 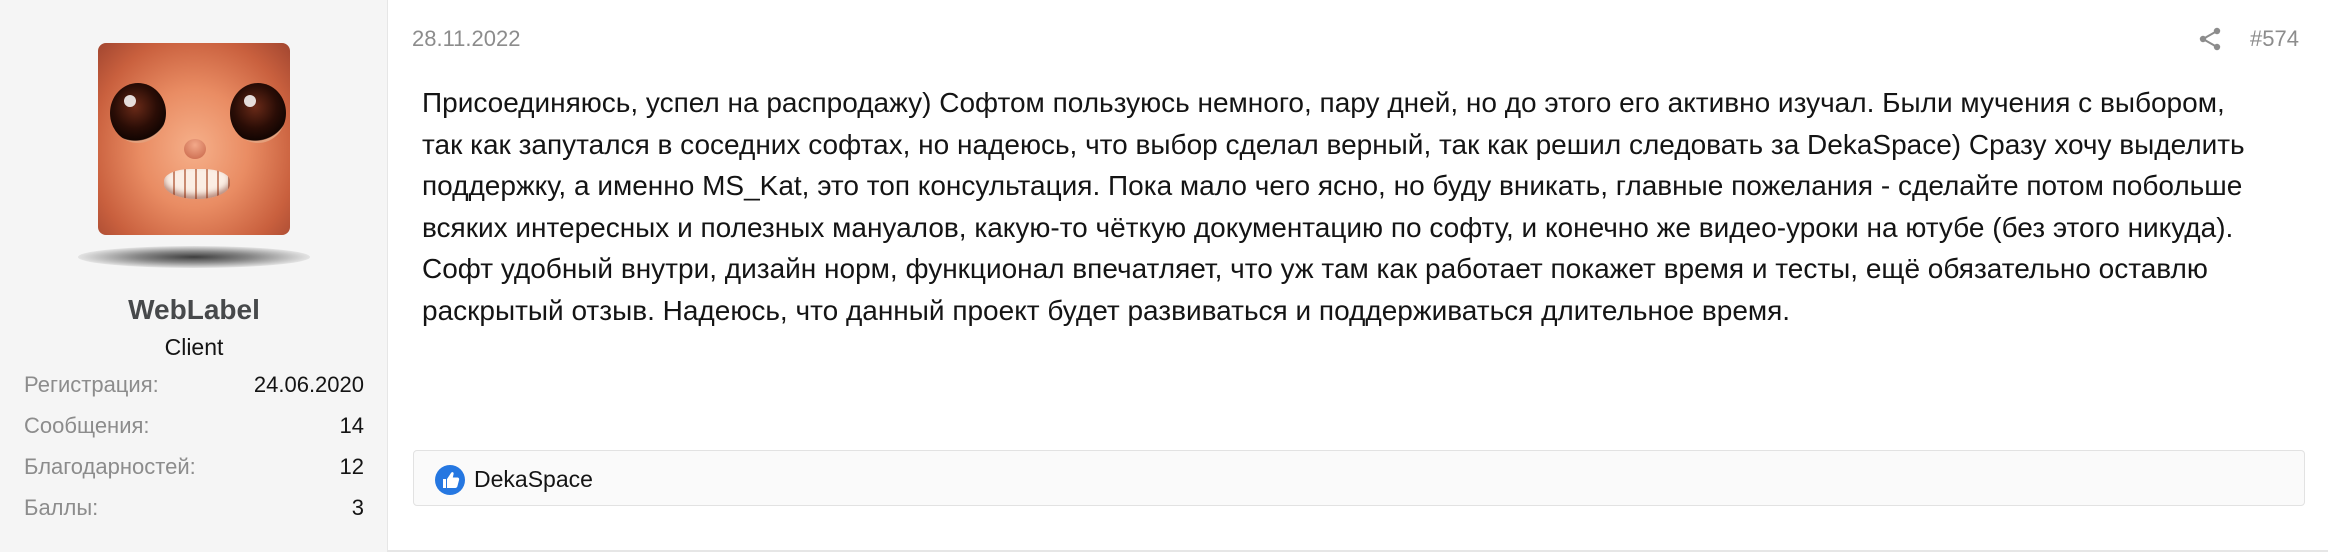 I want to click on stat-row-messages: Сообщения: 14, so click(x=194, y=431).